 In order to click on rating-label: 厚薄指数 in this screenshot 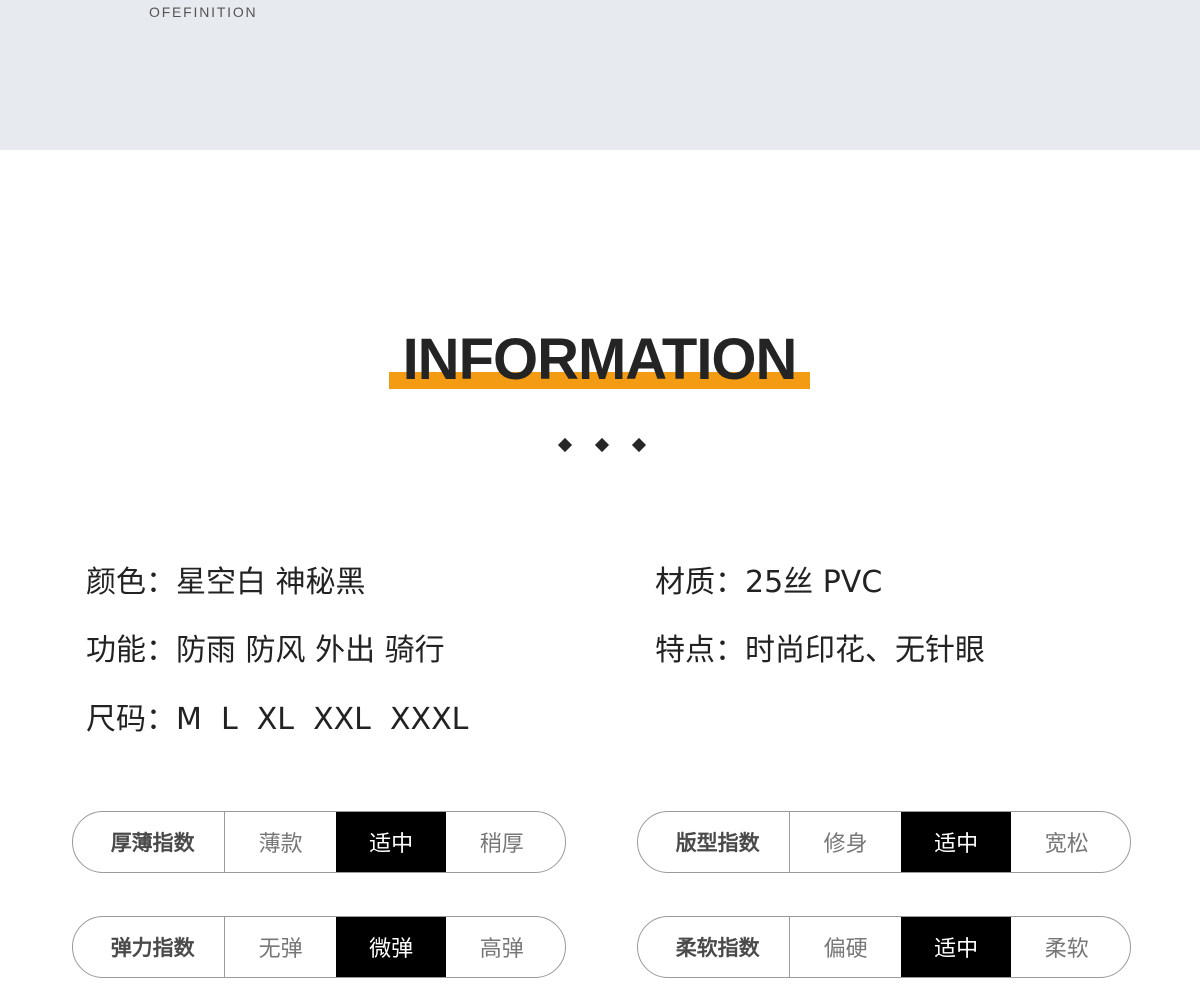, I will do `click(149, 842)`.